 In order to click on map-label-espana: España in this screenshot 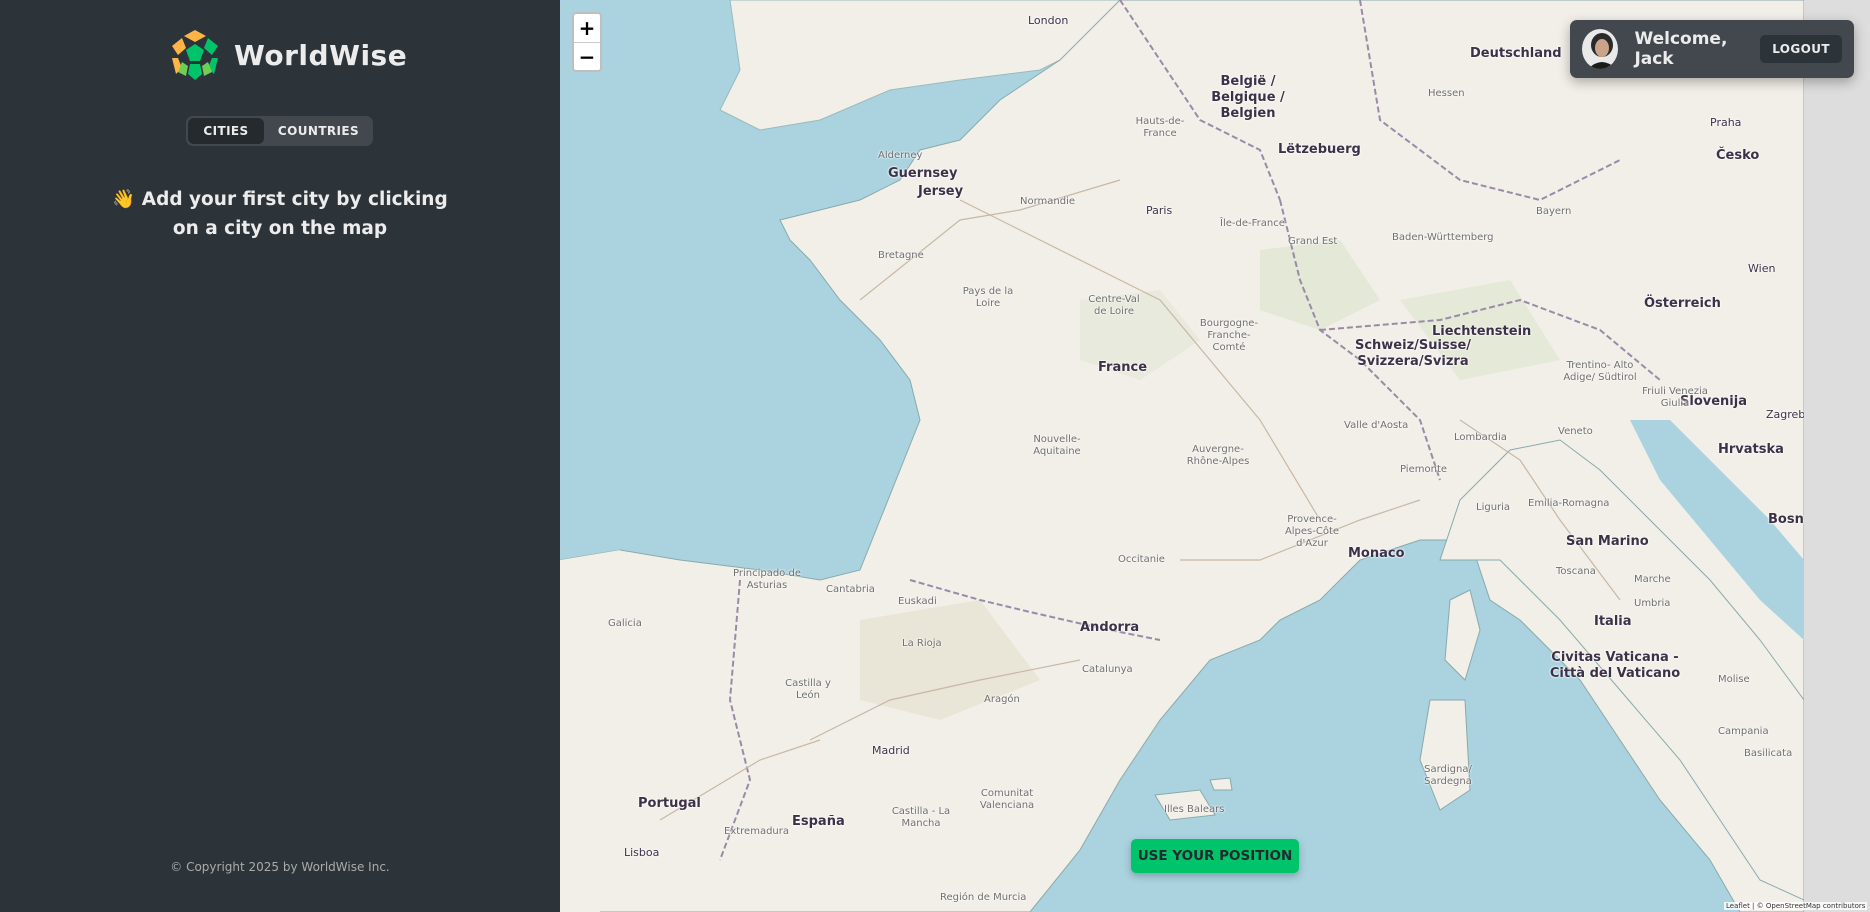, I will do `click(818, 822)`.